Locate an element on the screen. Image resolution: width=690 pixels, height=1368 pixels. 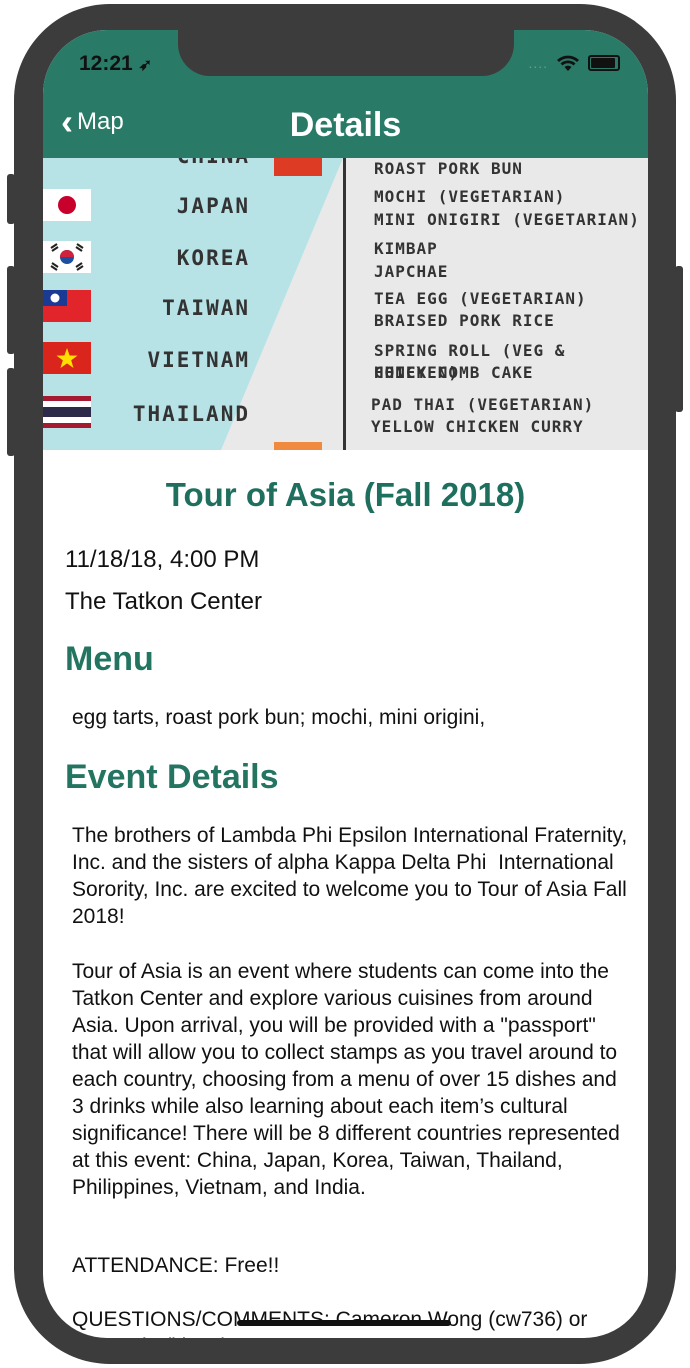
vietnam-flag-icon is located at coordinates (67, 358).